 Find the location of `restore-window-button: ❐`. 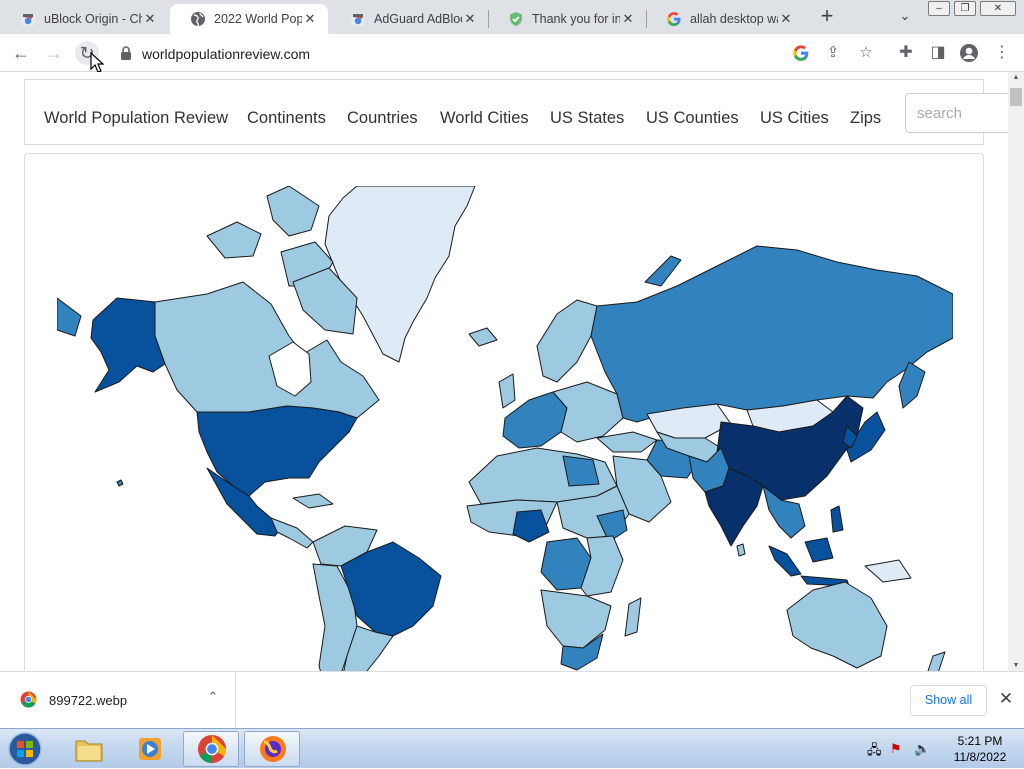

restore-window-button: ❐ is located at coordinates (965, 8).